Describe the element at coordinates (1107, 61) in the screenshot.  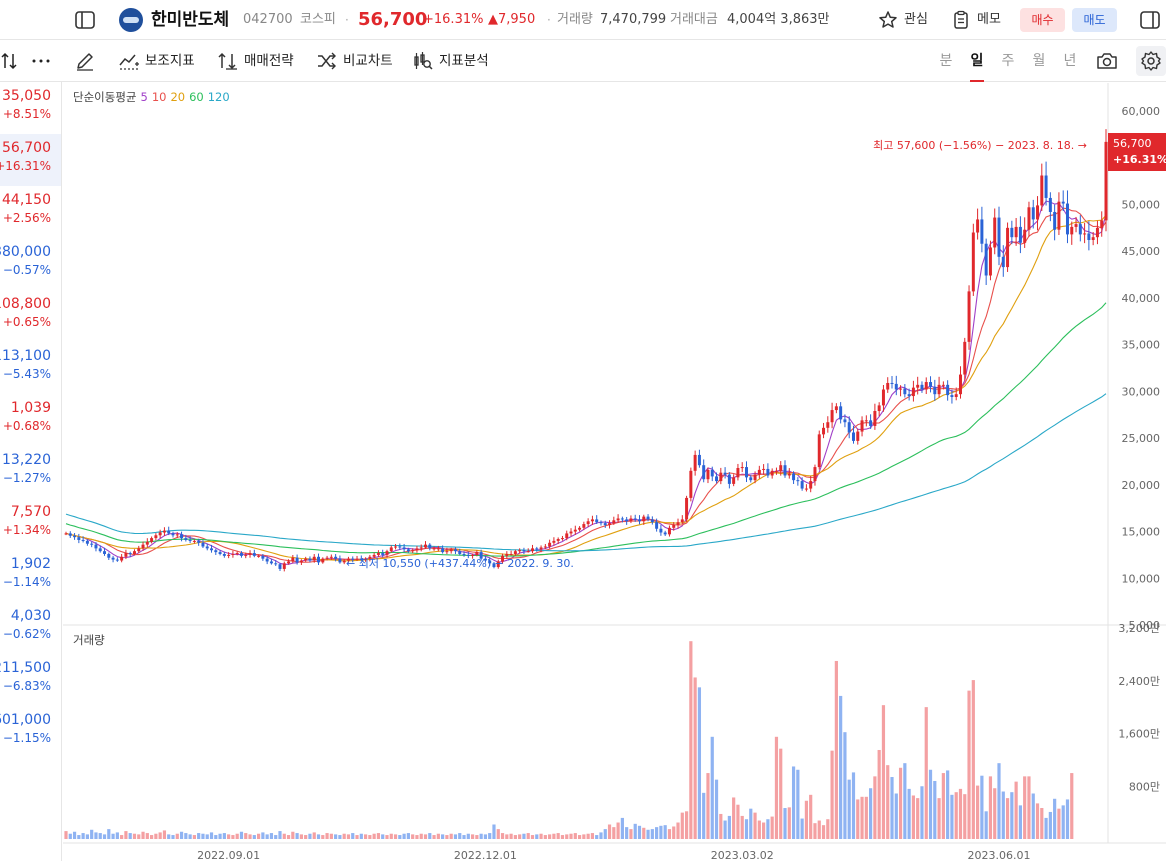
I see `camera-icon` at that location.